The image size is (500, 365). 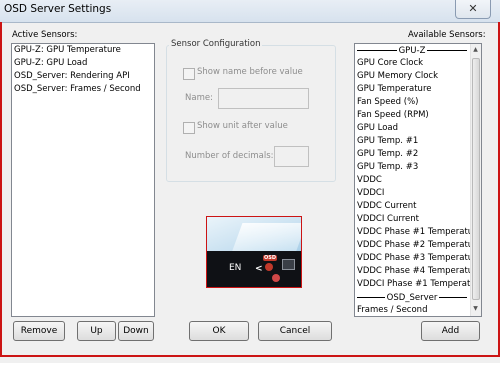 What do you see at coordinates (136, 331) in the screenshot?
I see `down-button: Down` at bounding box center [136, 331].